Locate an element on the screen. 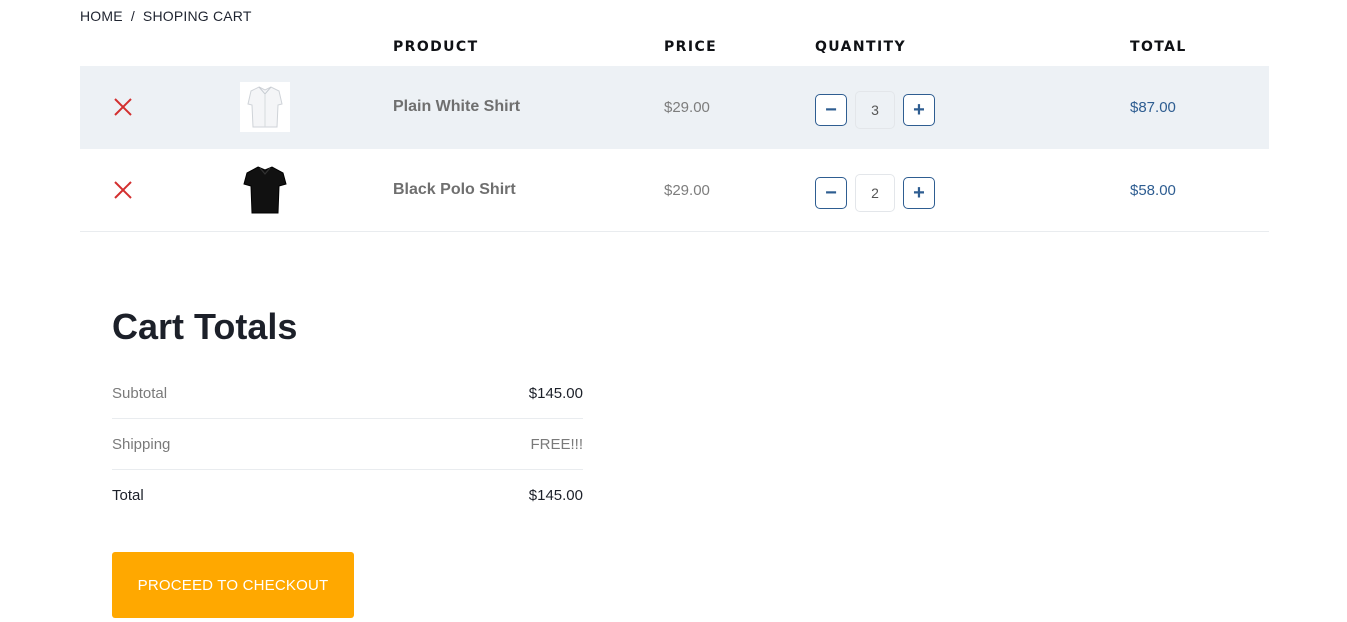 The image size is (1347, 622). breadcrumb-current: SHOPING CART is located at coordinates (197, 16).